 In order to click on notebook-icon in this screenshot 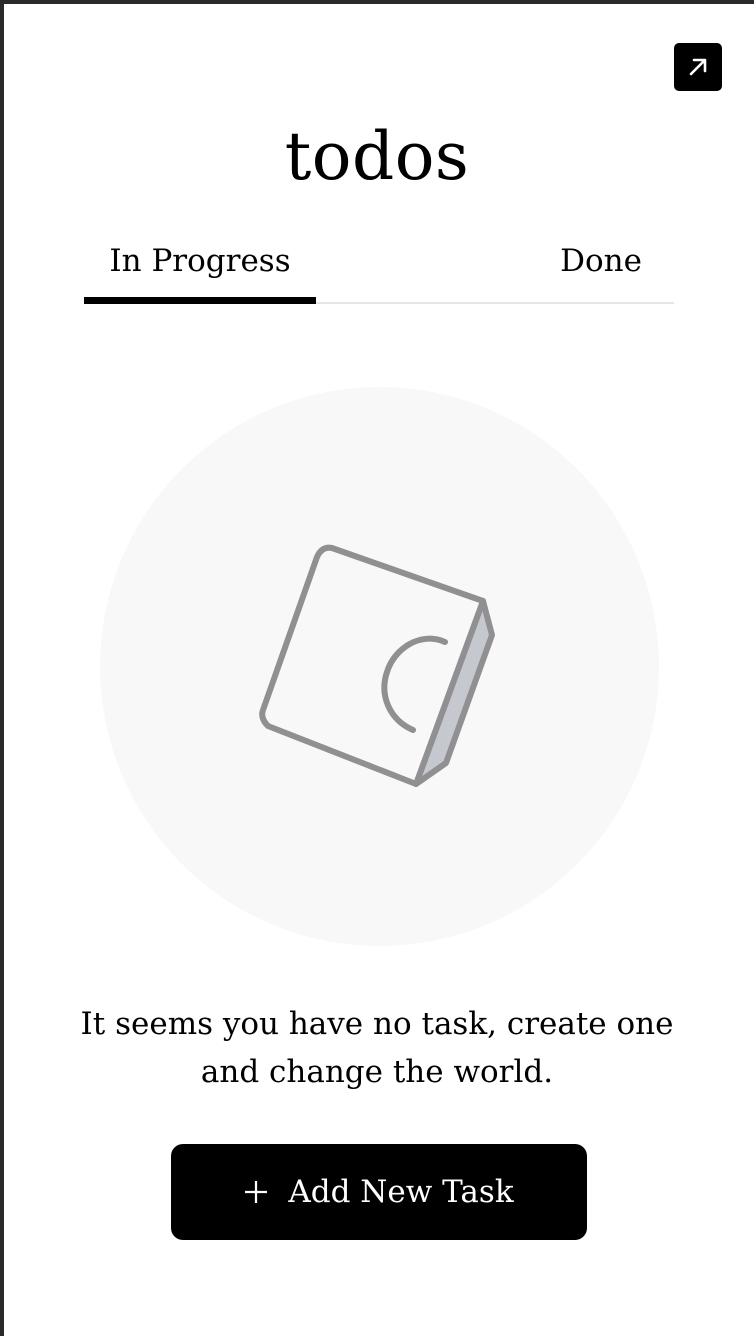, I will do `click(377, 665)`.